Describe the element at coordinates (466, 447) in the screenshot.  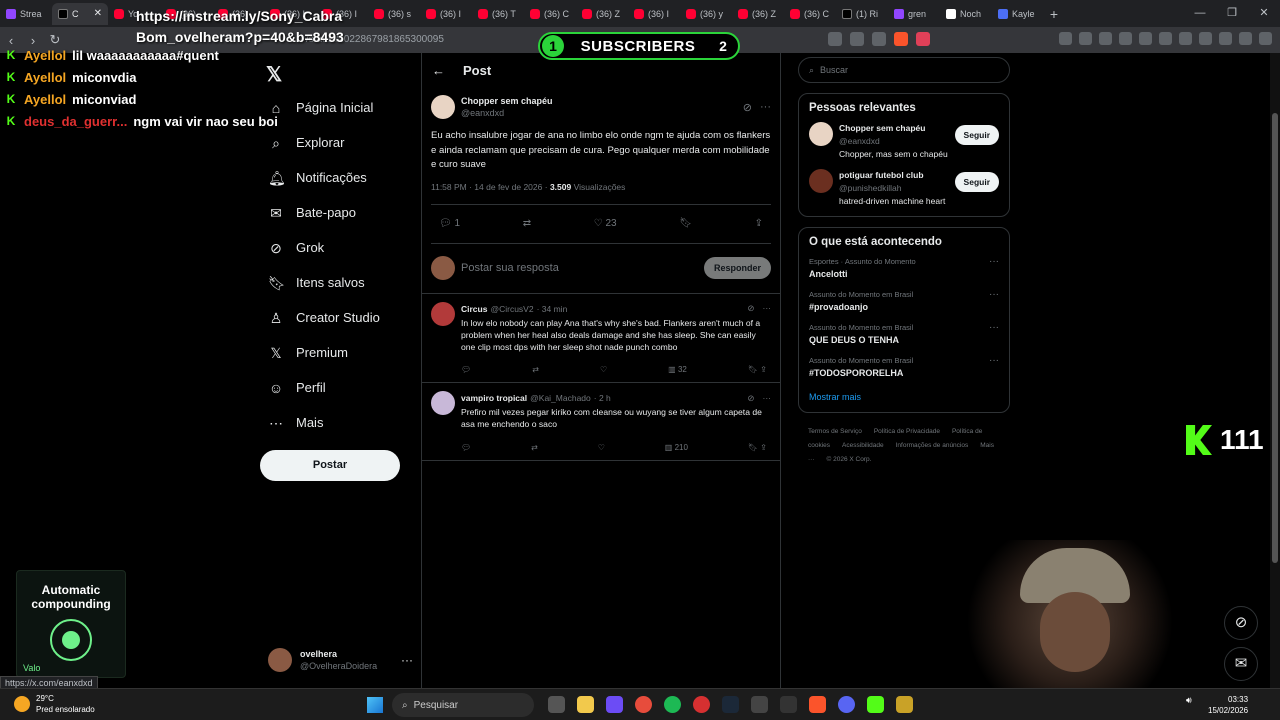
I see `reply-icon: 💬︎` at that location.